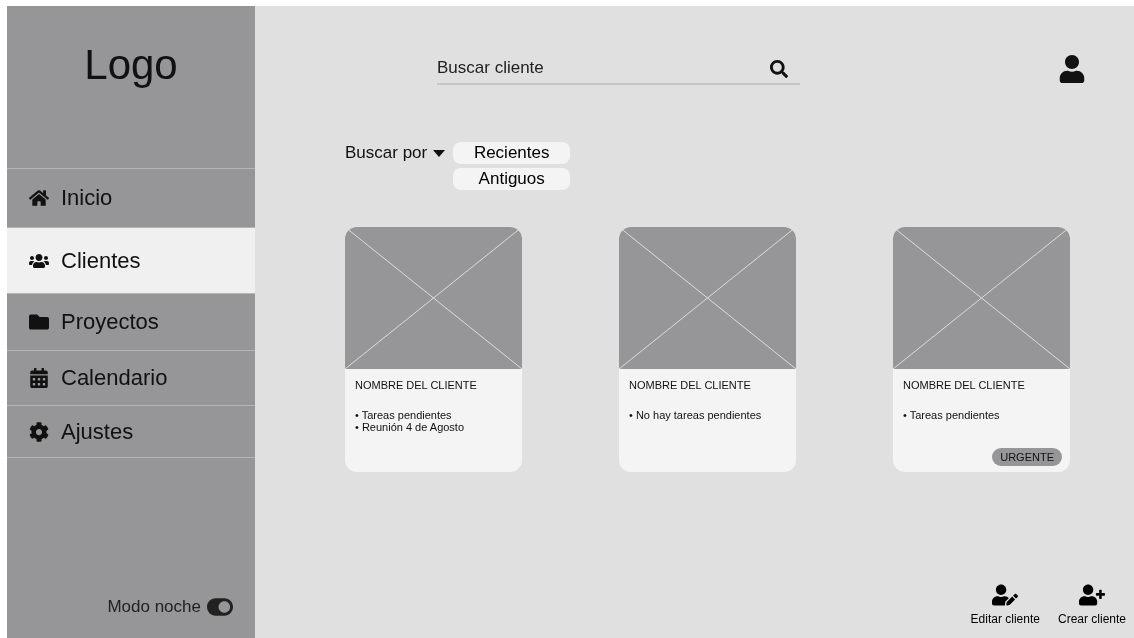 This screenshot has height=638, width=1134. I want to click on client-card: NOMBRE DEL CLIENTE • Tareas pendientes • Reunión 4 de Agosto, so click(433, 349).